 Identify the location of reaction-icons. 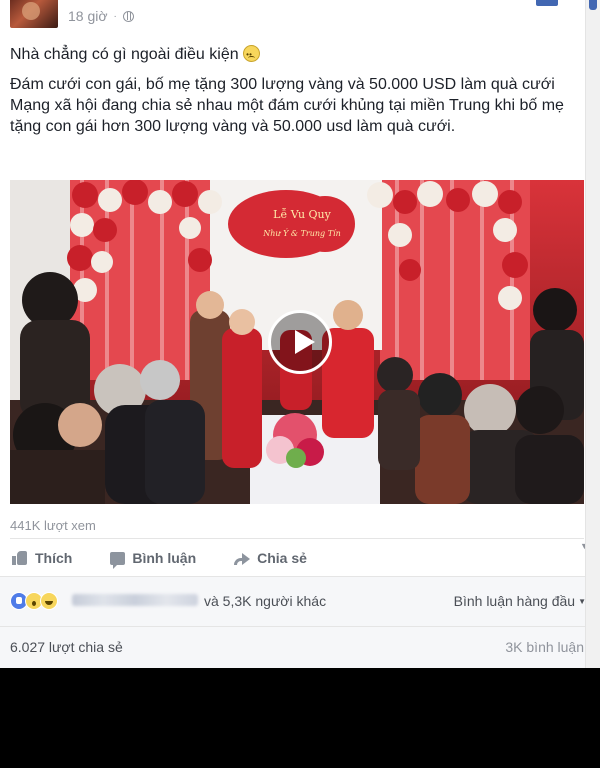
(34, 601).